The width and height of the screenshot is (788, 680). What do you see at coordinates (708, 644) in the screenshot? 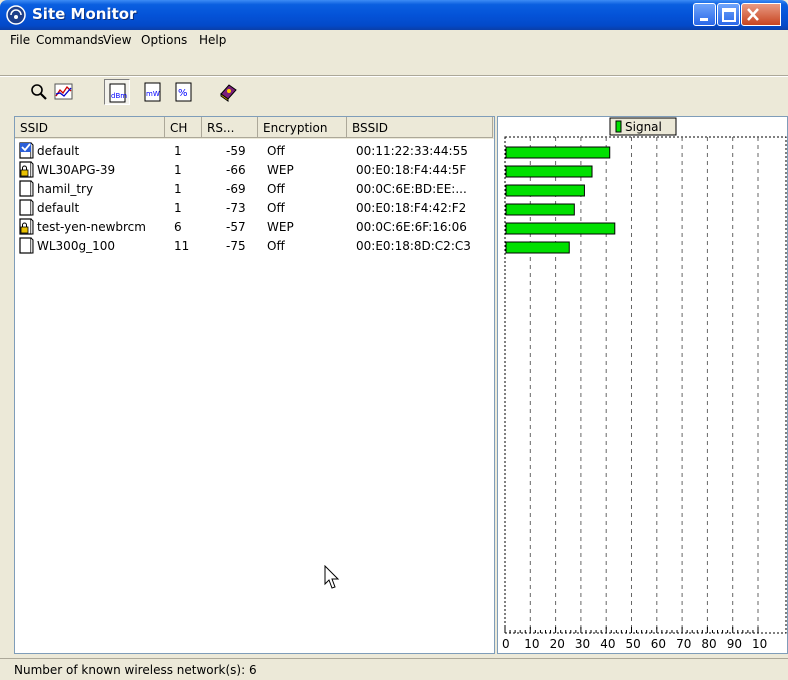
I see `x-tick-label: 80` at bounding box center [708, 644].